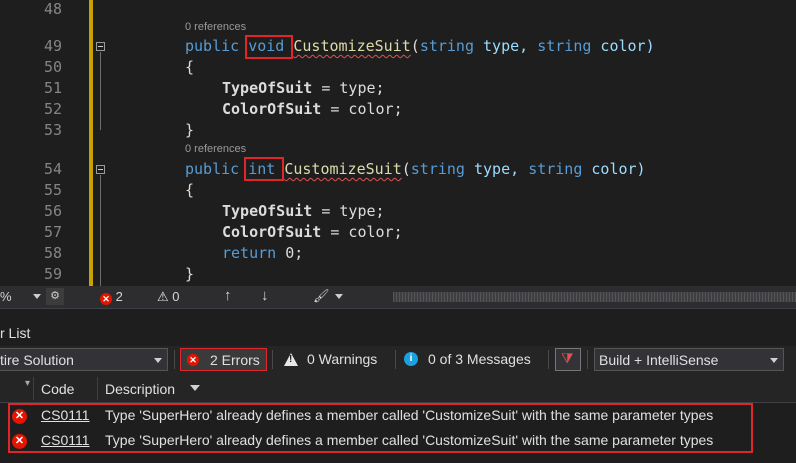  I want to click on error-count-indicator: ✕ 2, so click(111, 297).